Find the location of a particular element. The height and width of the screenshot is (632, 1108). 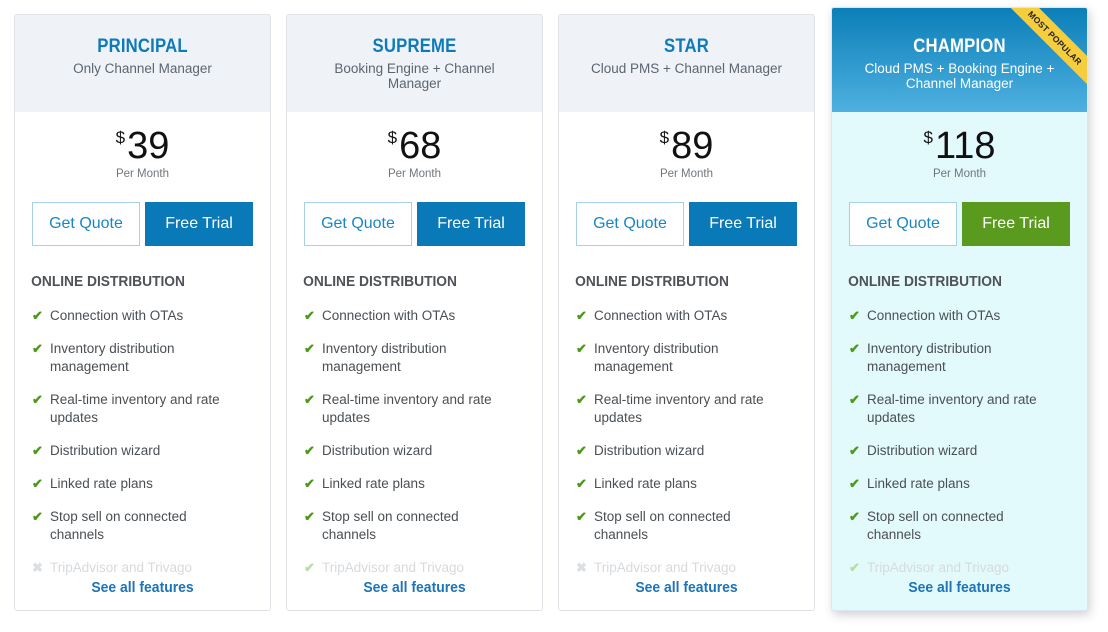

feature-item: ✔ Linked rate plans is located at coordinates (142, 484).